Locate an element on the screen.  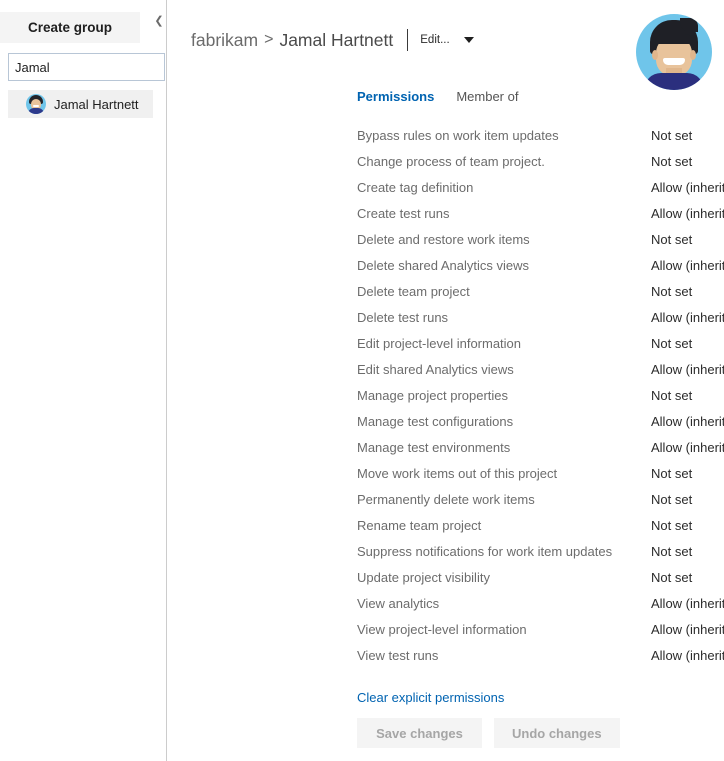
permission-name: Update project visibility is located at coordinates (423, 577).